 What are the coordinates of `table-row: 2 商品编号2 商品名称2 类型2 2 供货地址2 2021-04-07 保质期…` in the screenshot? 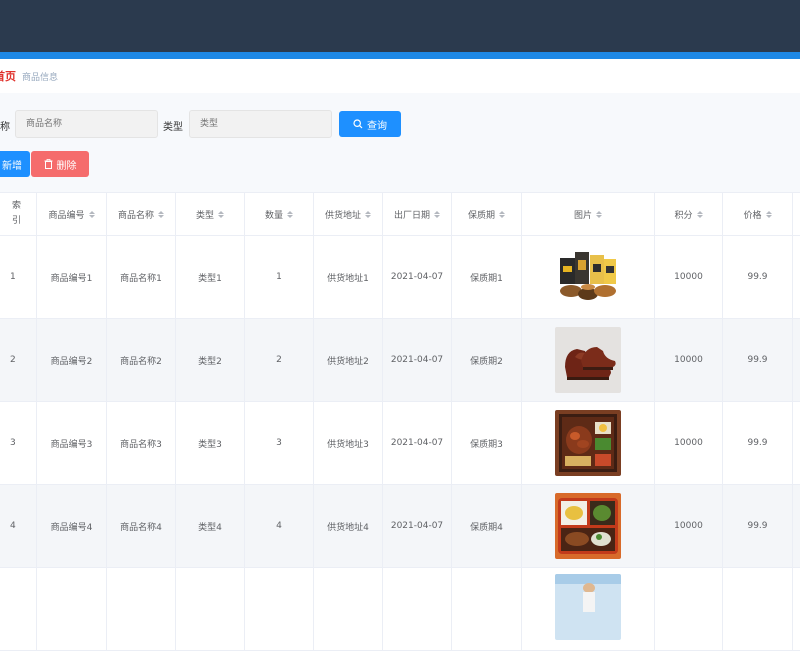 It's located at (400, 360).